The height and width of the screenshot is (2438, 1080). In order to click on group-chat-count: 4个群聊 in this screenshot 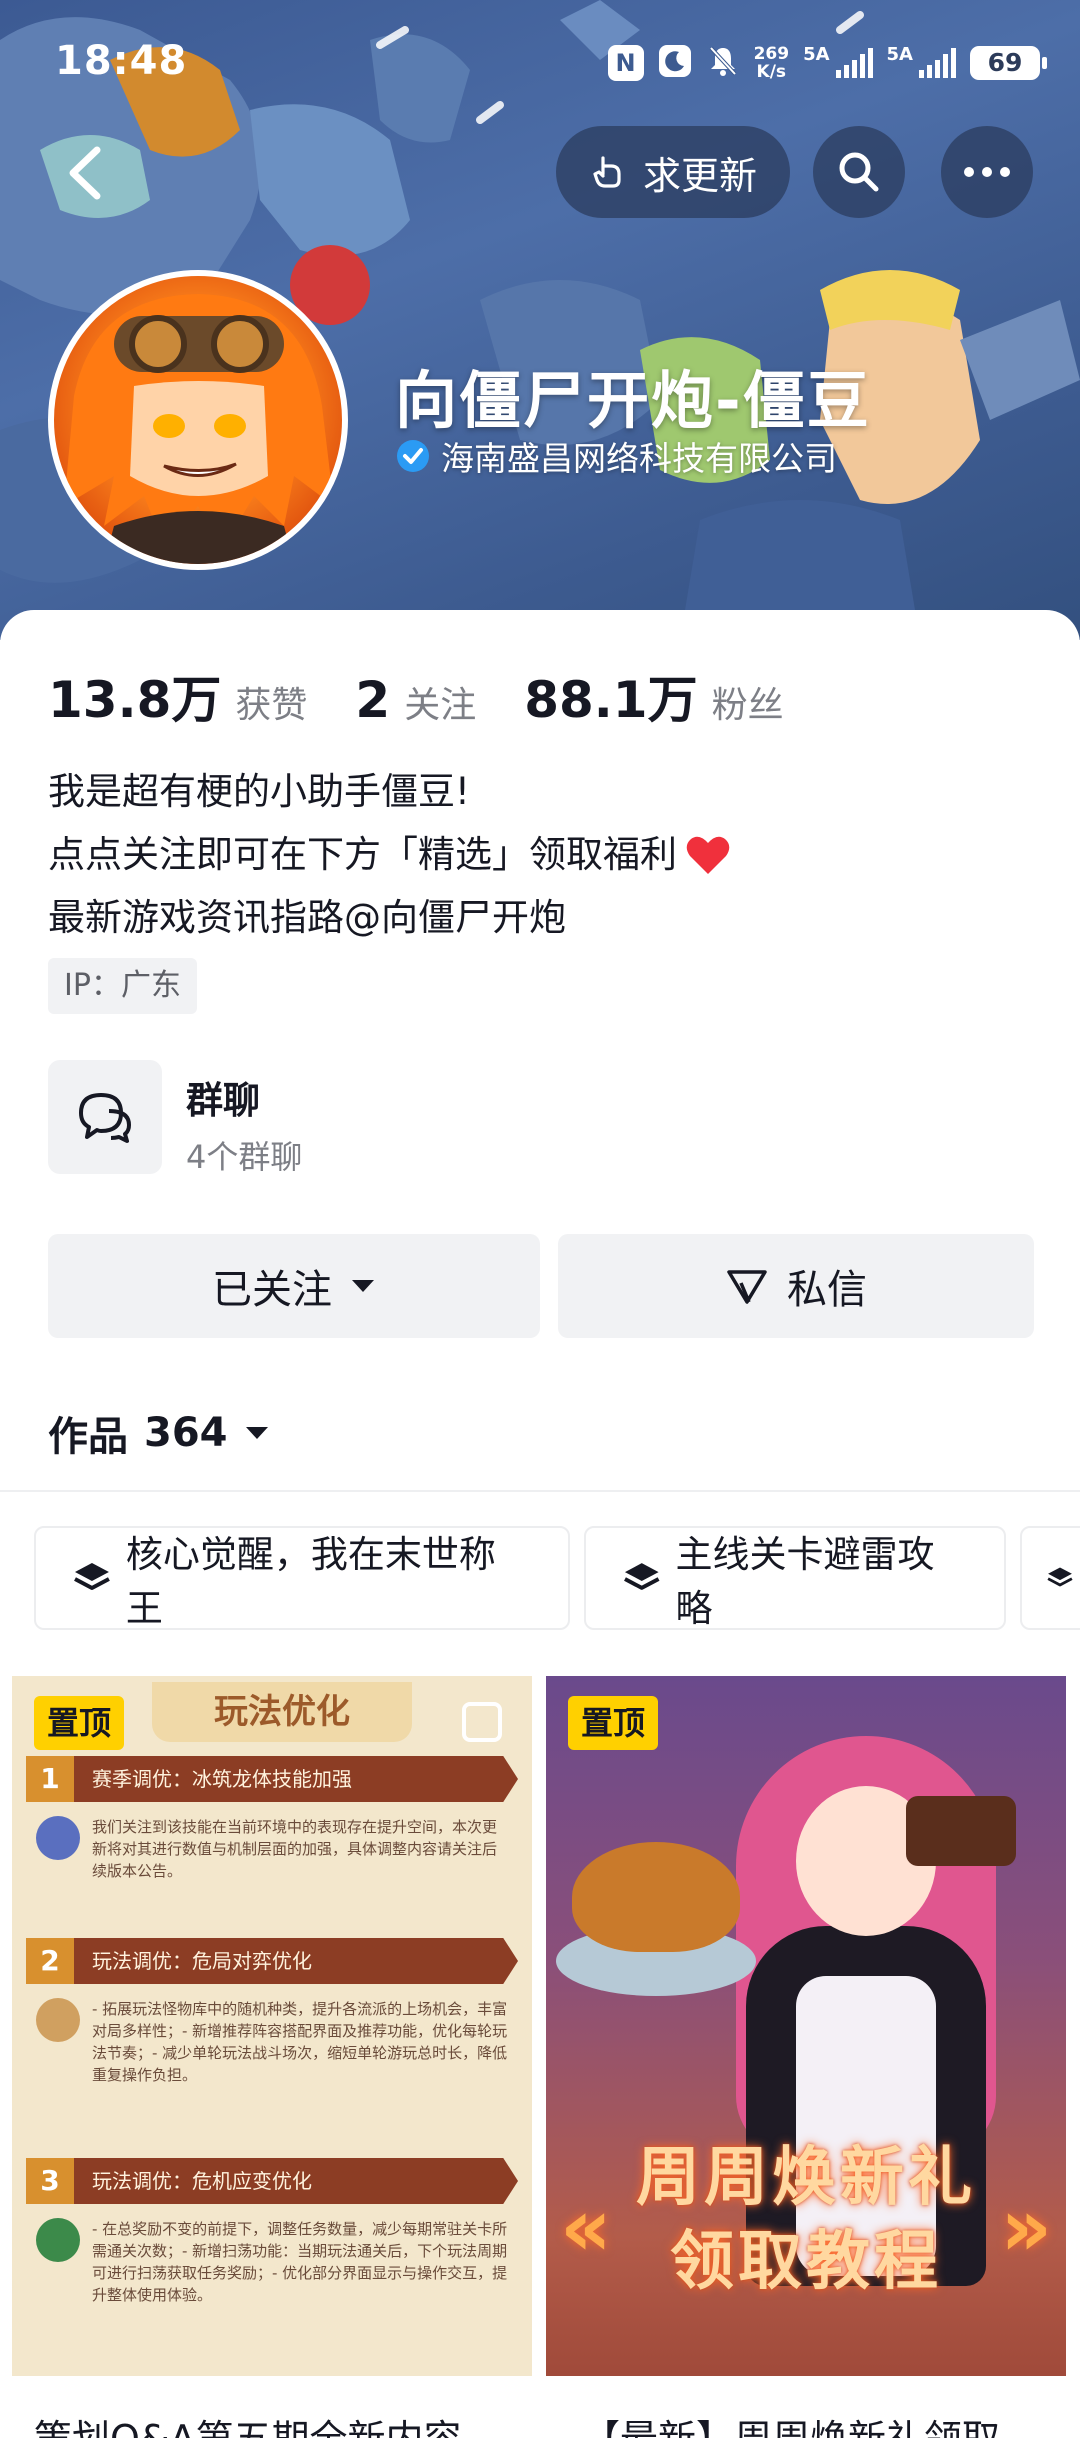, I will do `click(244, 1157)`.